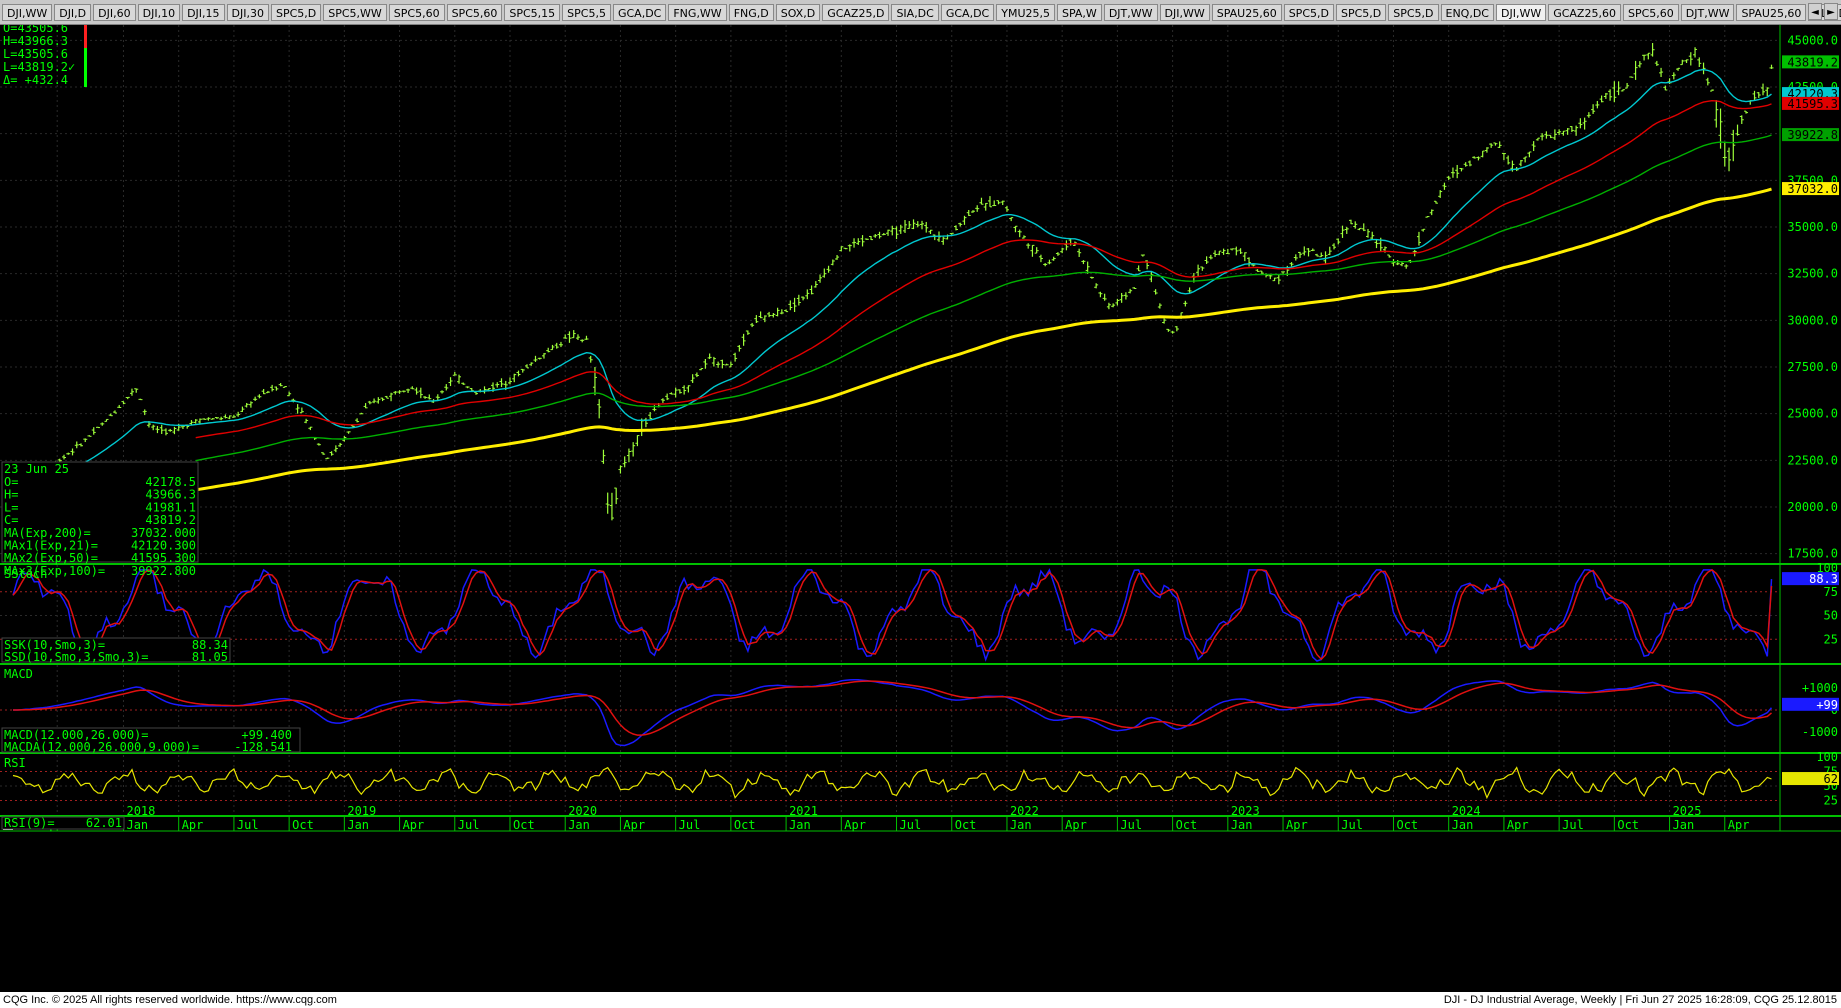 The width and height of the screenshot is (1841, 1008). Describe the element at coordinates (1812, 414) in the screenshot. I see `price-tick-label: 25000.0` at that location.